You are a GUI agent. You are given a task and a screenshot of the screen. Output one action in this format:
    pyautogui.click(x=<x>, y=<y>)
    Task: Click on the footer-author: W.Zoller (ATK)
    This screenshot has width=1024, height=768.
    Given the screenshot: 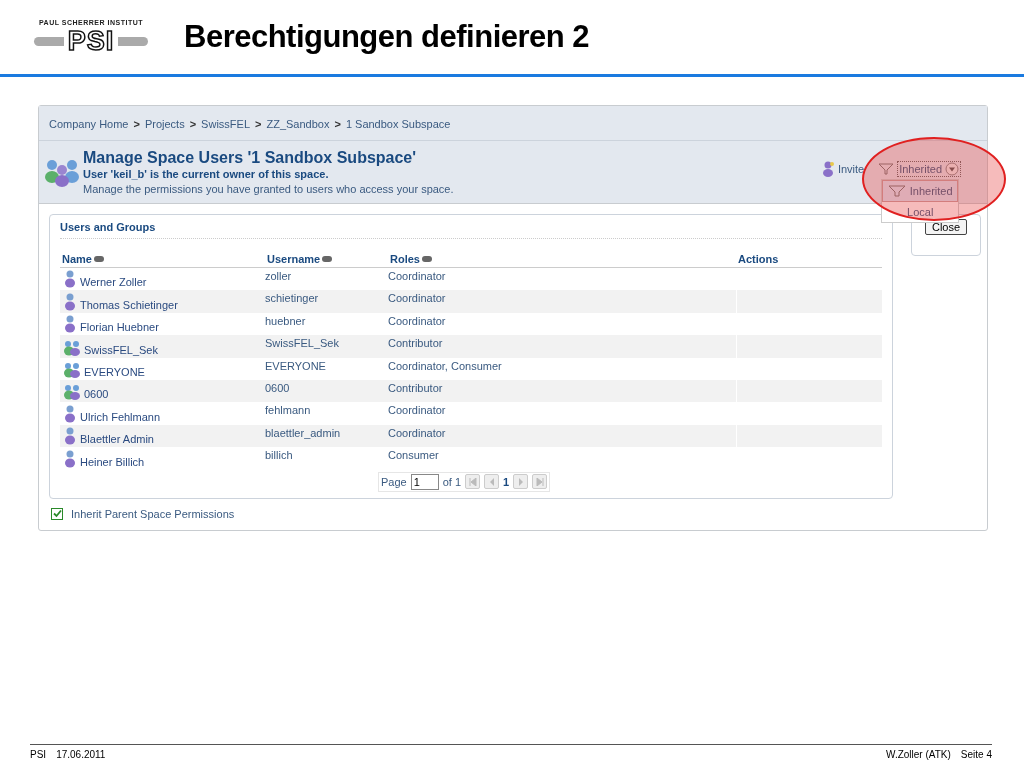 What is the action you would take?
    pyautogui.click(x=918, y=754)
    